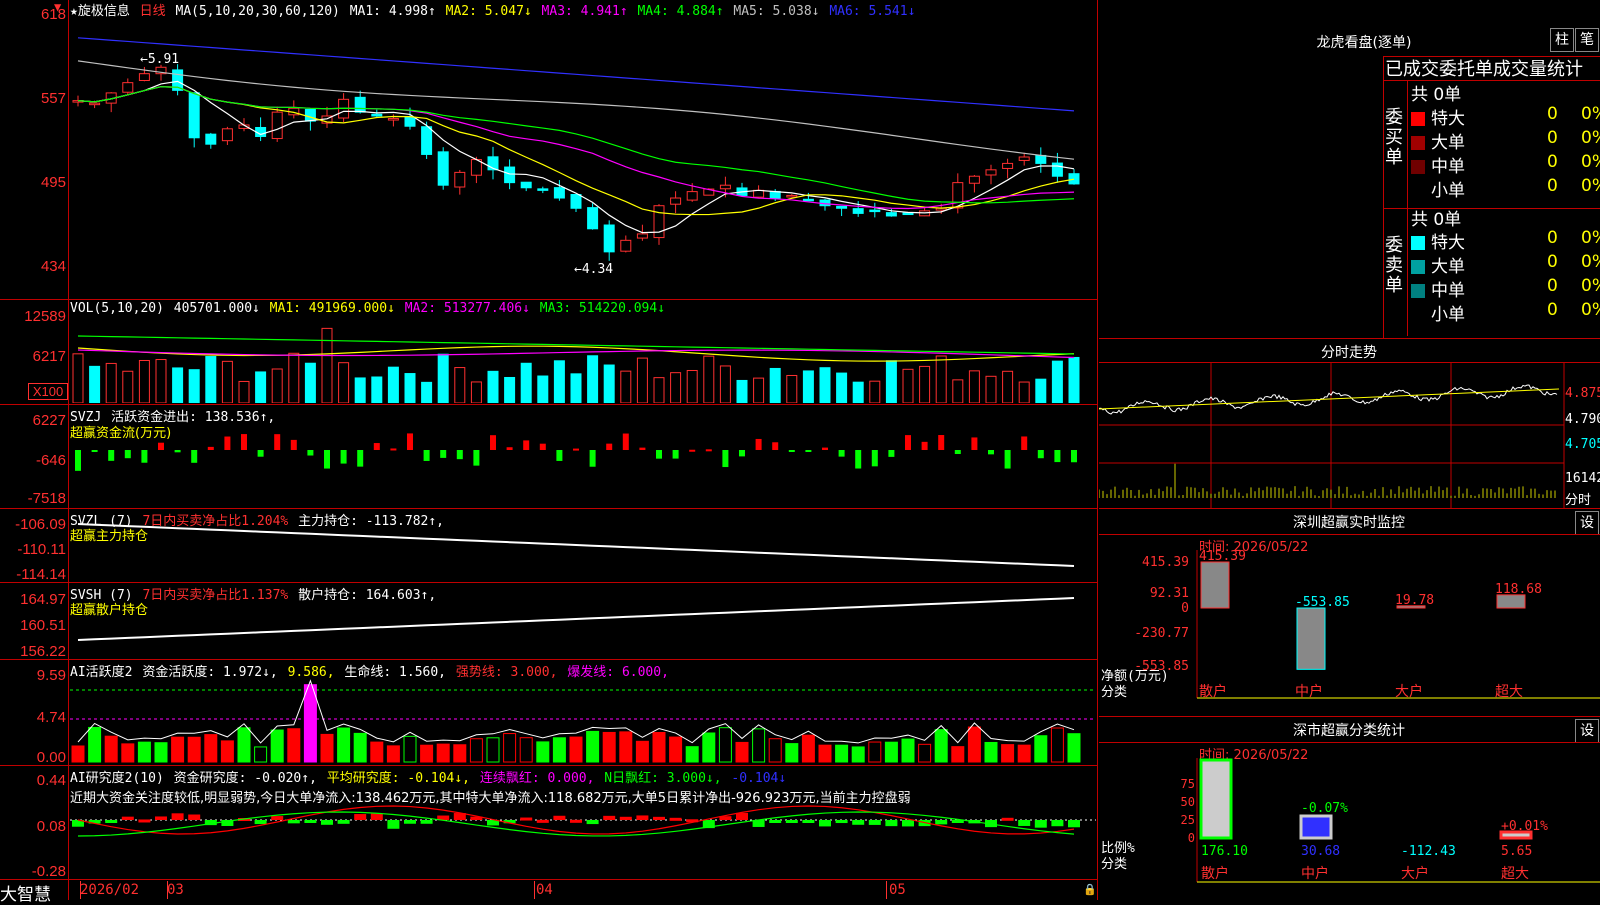 The width and height of the screenshot is (1600, 905). I want to click on ai2-consecutive: 连续飘红: 0.000,, so click(537, 778).